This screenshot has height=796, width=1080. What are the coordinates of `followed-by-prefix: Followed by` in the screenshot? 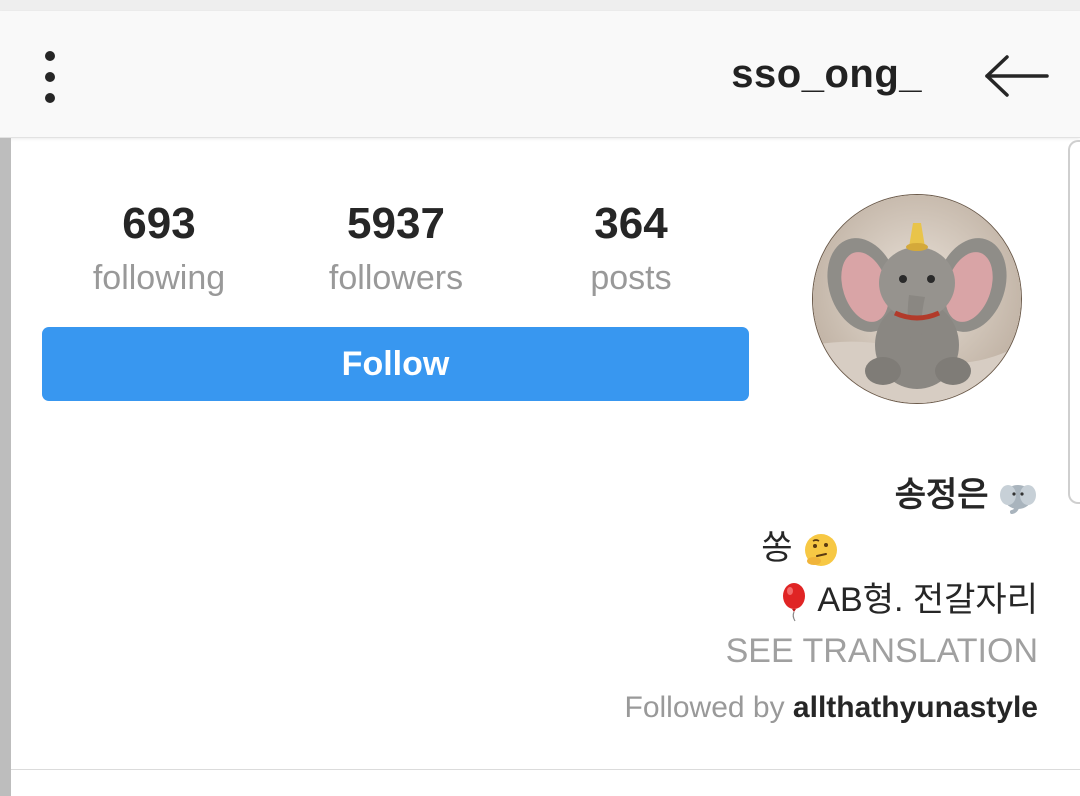 It's located at (704, 707).